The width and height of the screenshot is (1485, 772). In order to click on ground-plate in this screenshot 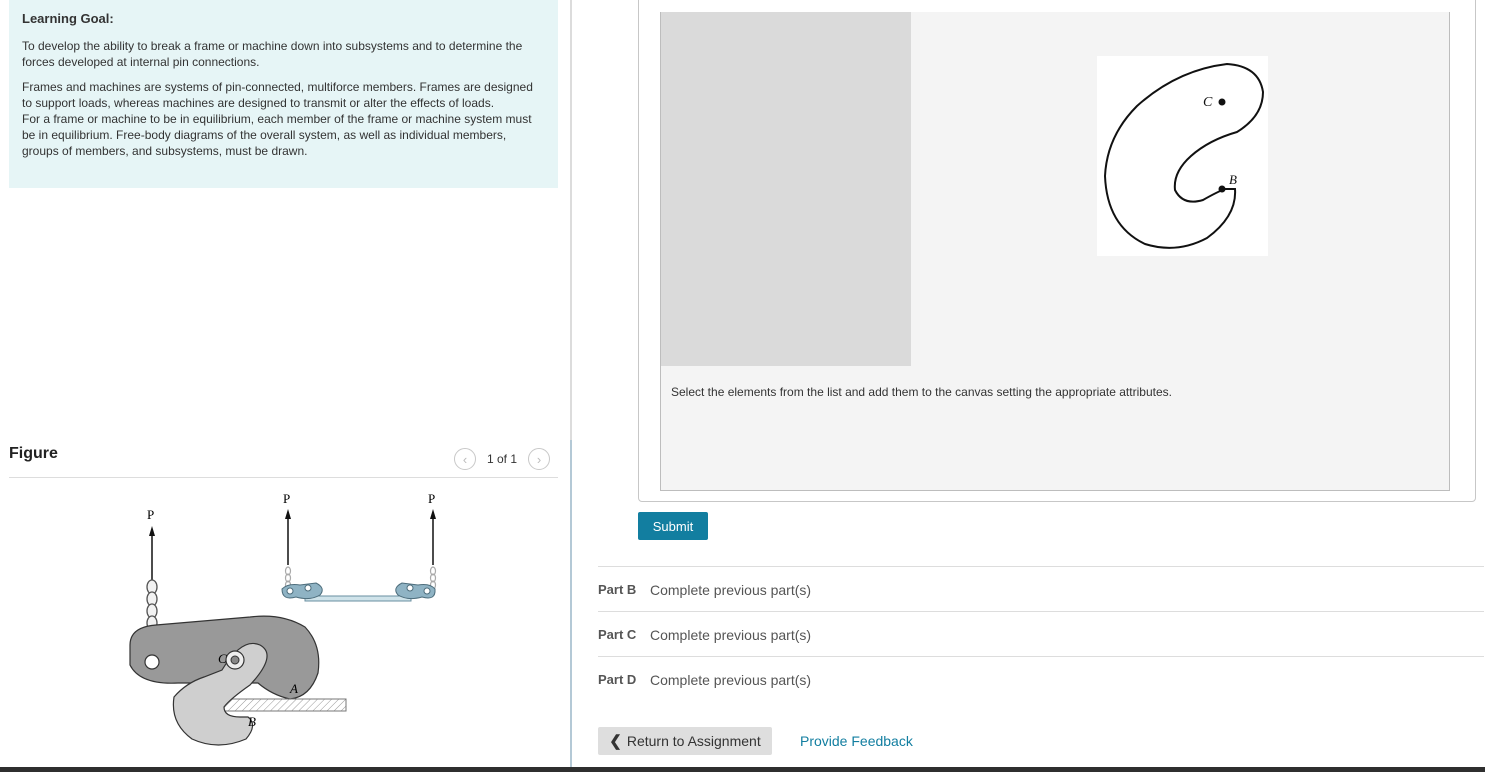, I will do `click(282, 705)`.